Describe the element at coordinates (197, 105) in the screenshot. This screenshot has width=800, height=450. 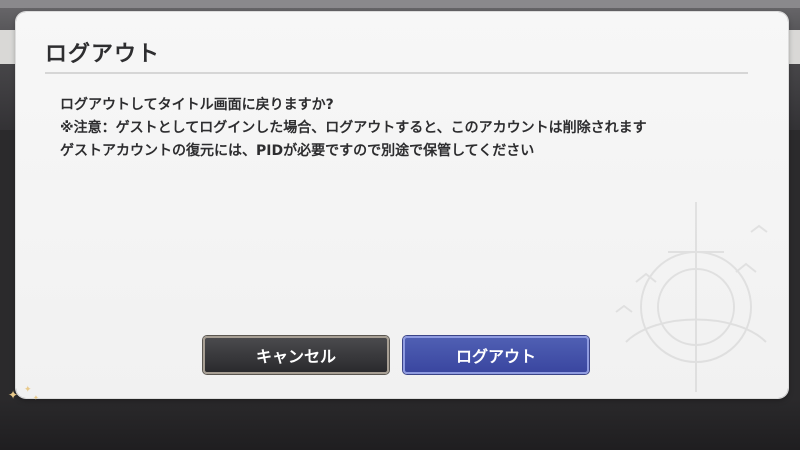
I see `message-line: ログアウトしてタイトル画面に戻りますか?` at that location.